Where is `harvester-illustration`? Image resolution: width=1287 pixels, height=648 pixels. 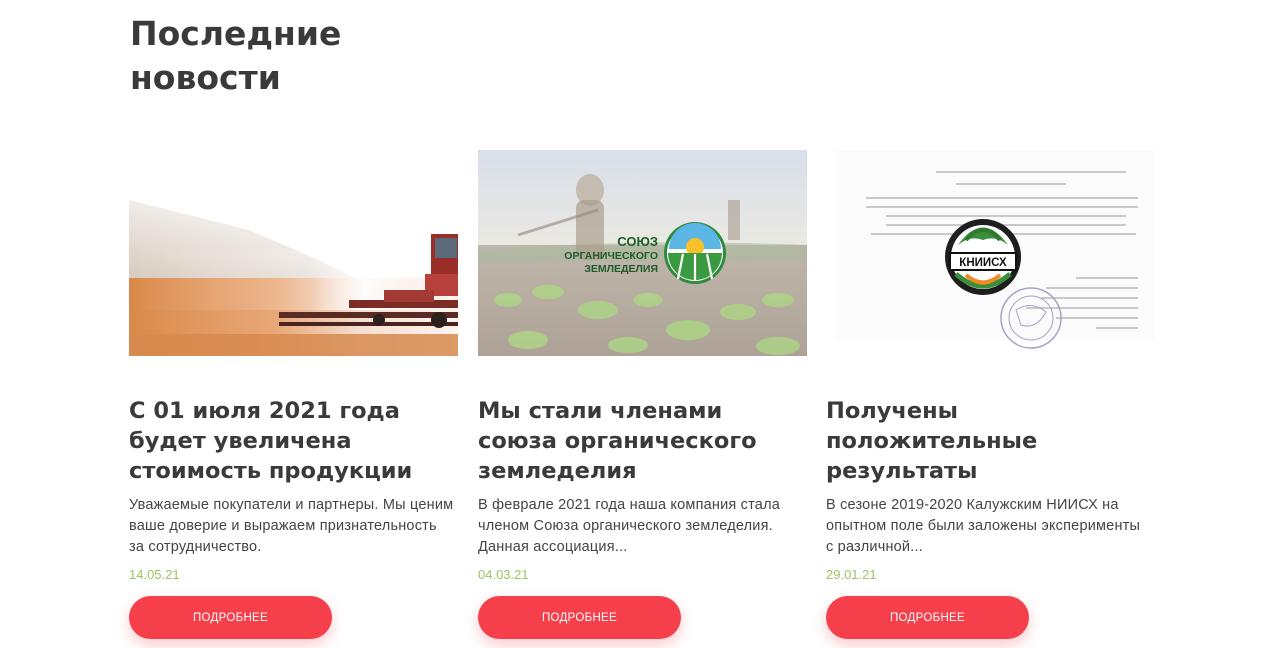 harvester-illustration is located at coordinates (293, 253).